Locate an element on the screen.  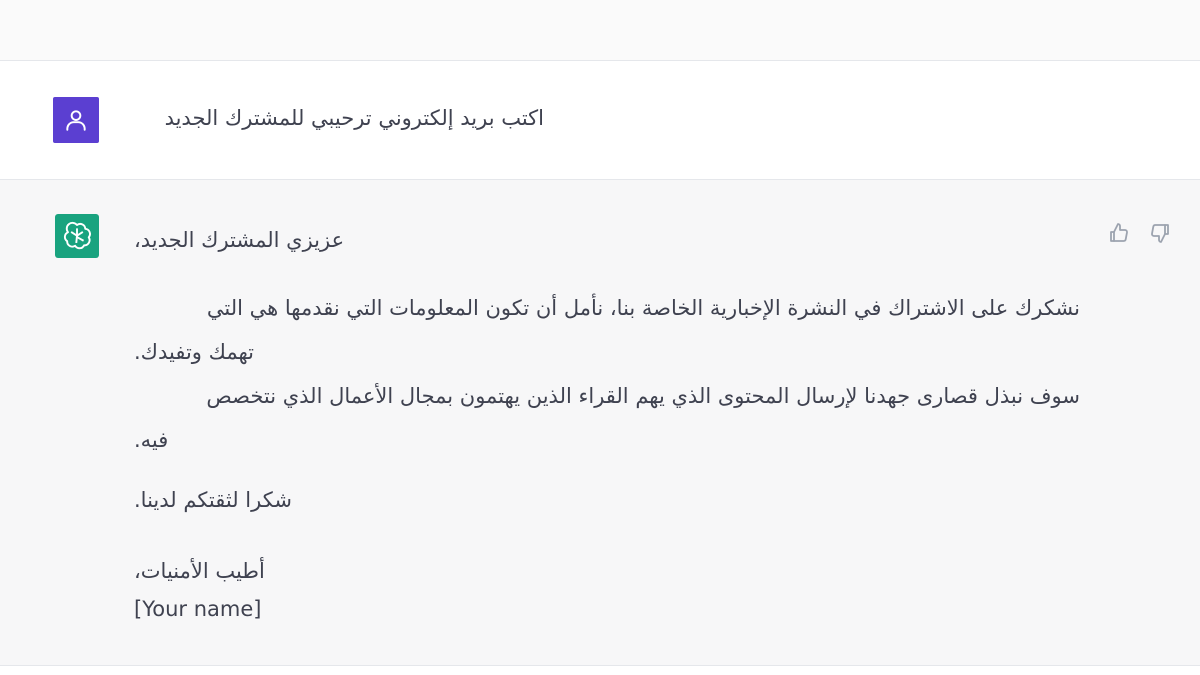
closing-line: أطيب الأمنيات، is located at coordinates (199, 571).